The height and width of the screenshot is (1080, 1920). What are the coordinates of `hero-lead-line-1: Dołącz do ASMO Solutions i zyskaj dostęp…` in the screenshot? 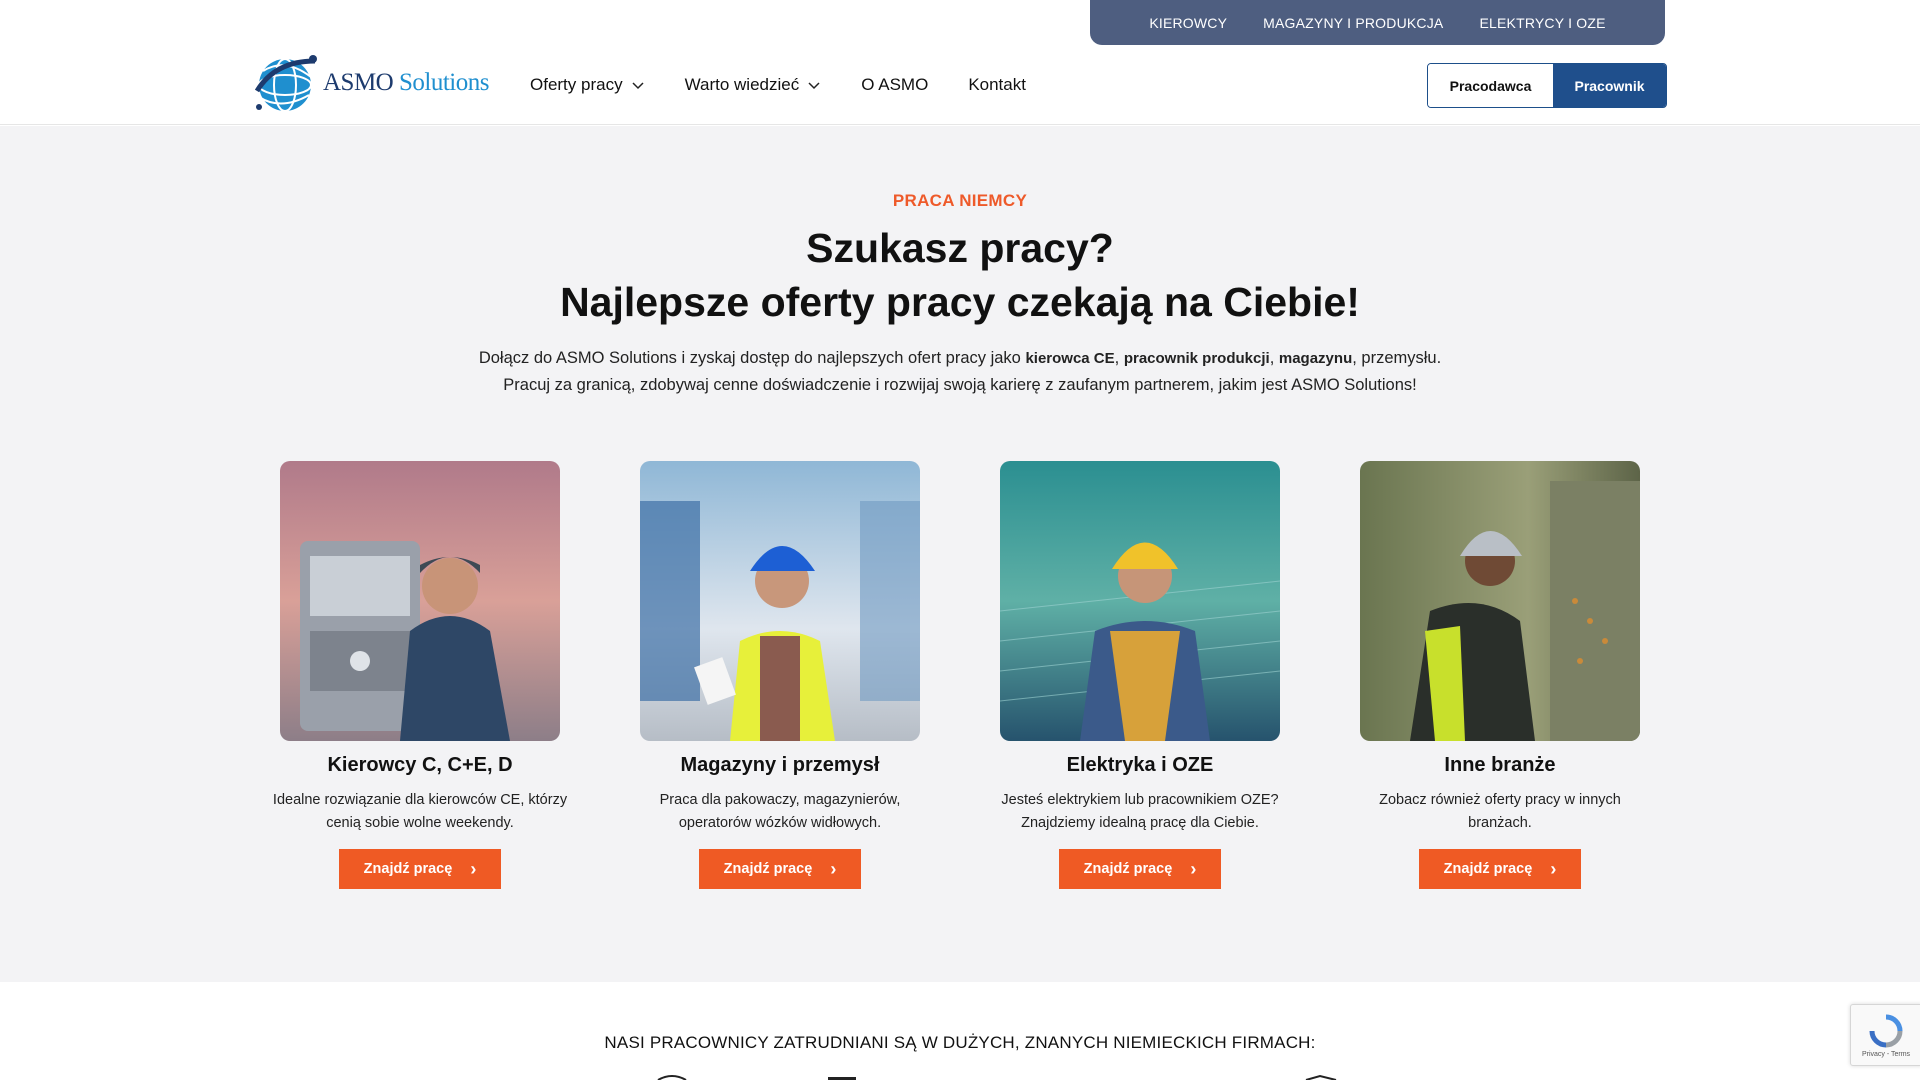 It's located at (960, 358).